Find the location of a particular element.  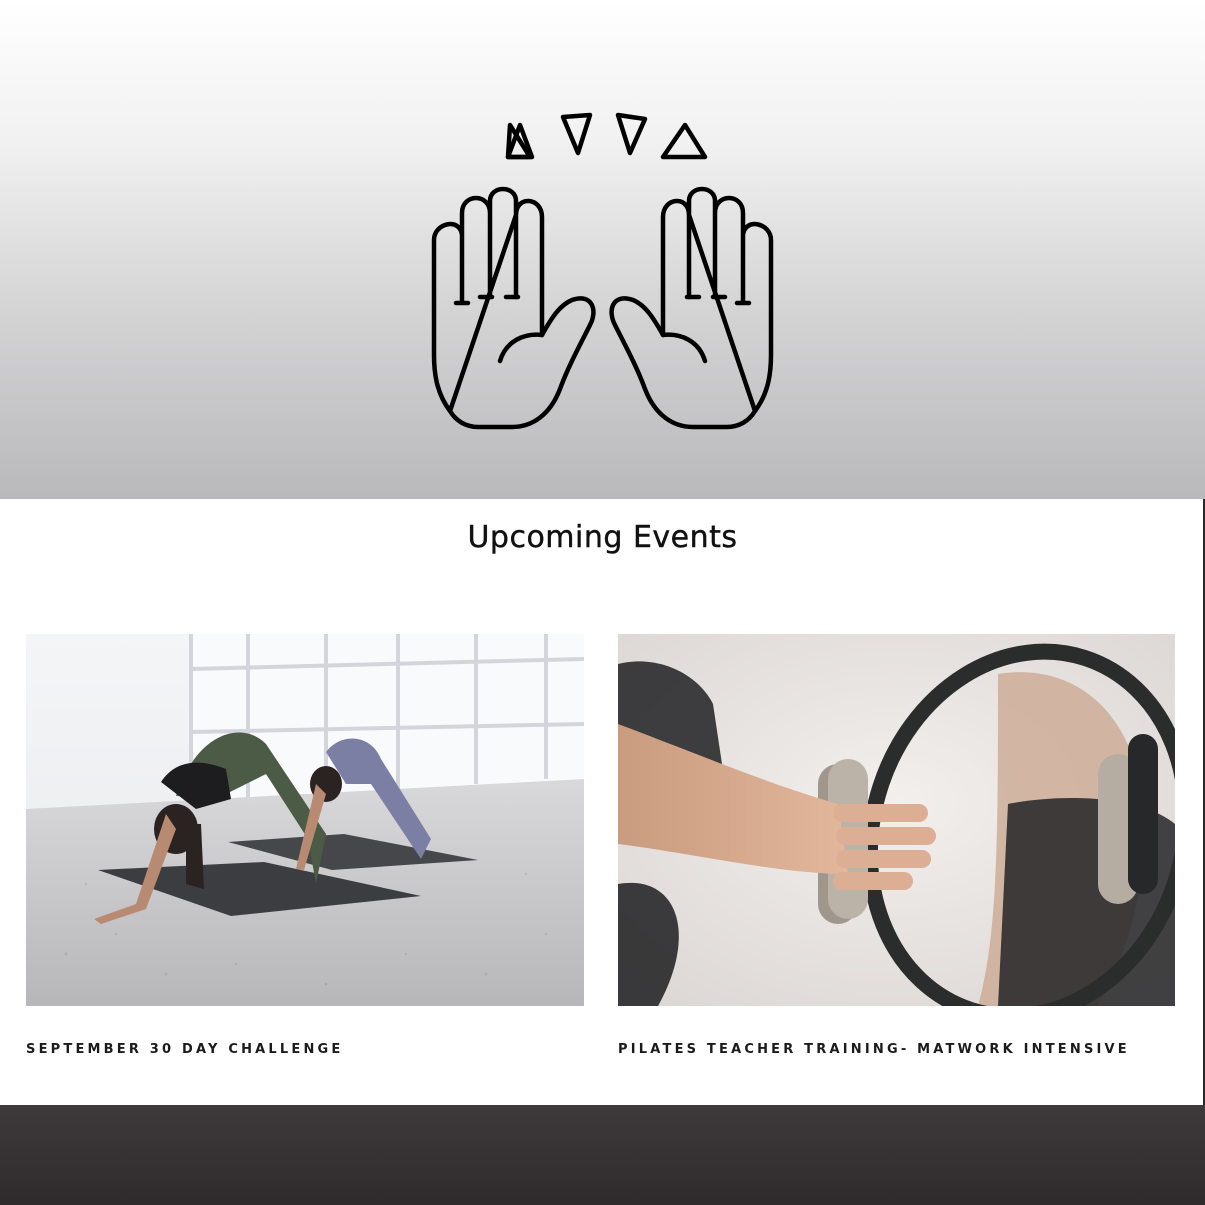

yoga-downward-dog-photo is located at coordinates (305, 820).